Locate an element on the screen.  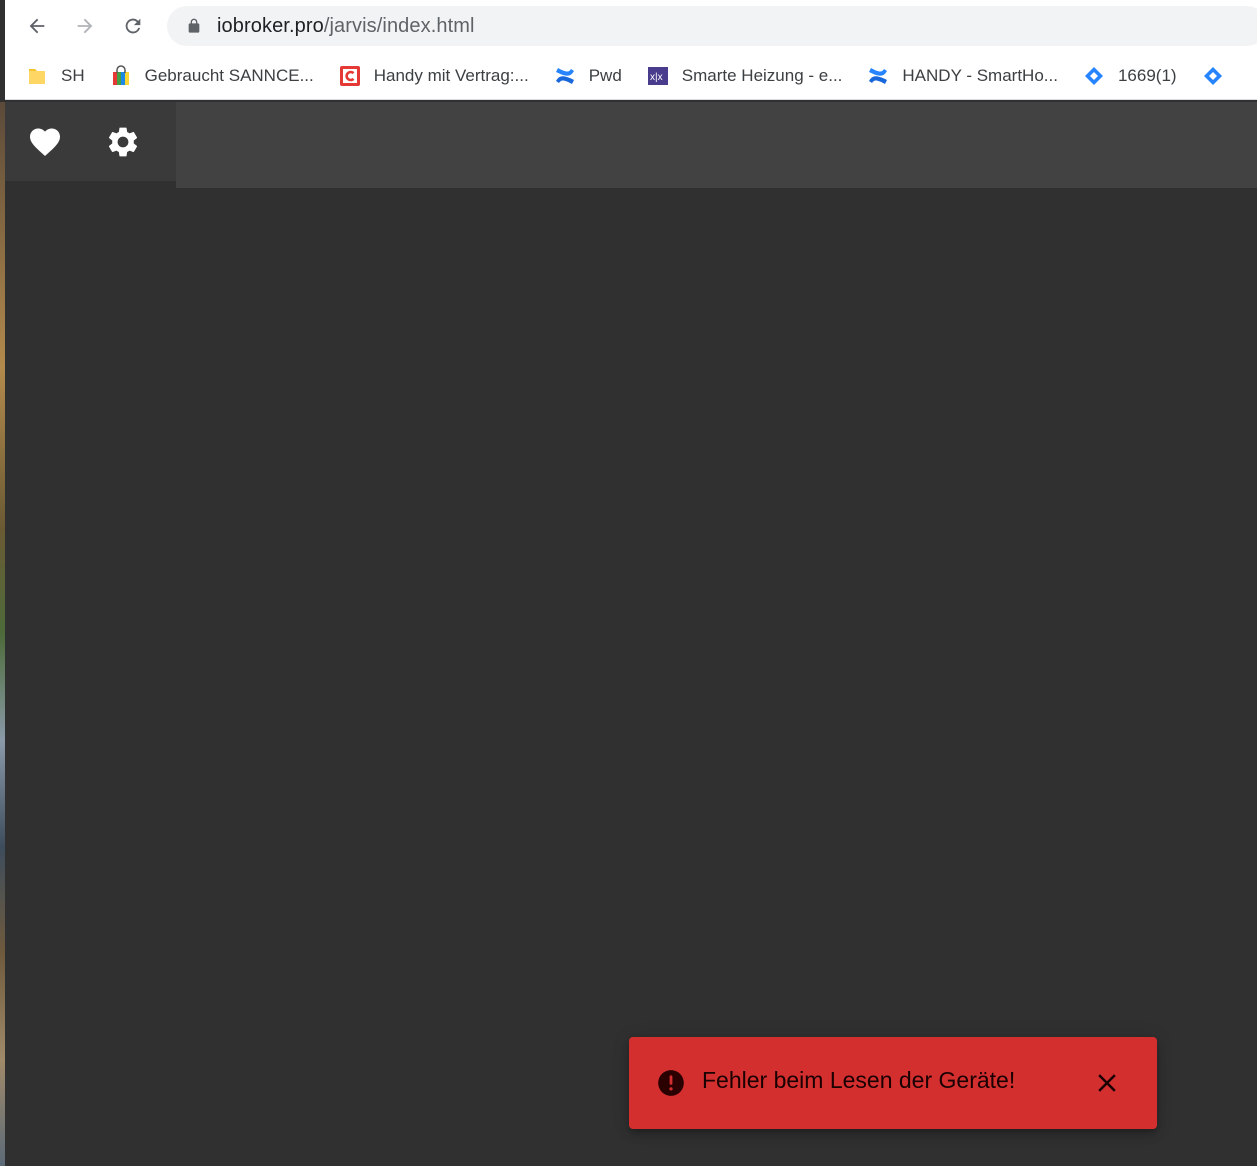
error-icon is located at coordinates (671, 1083).